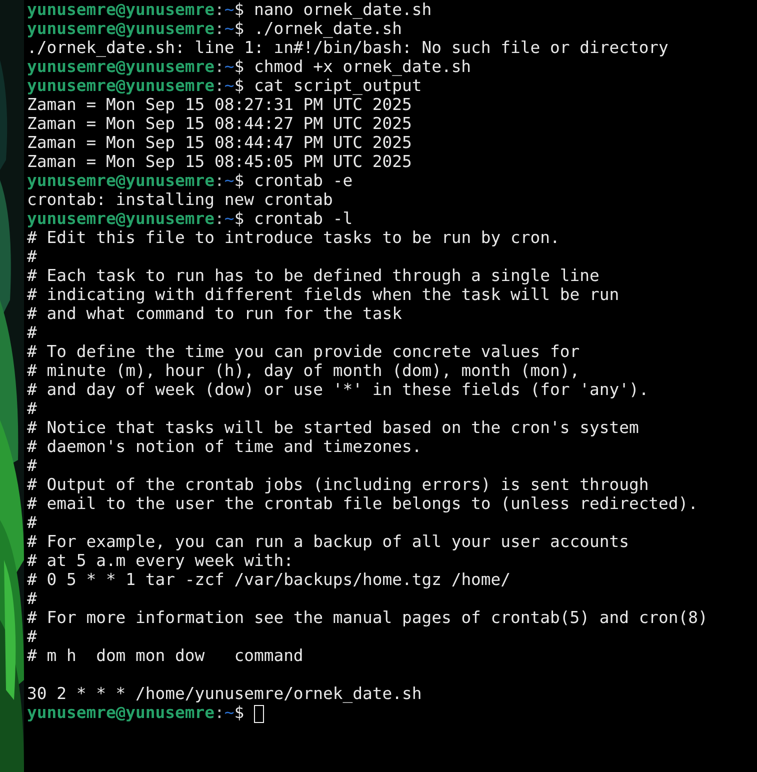 This screenshot has width=757, height=772. Describe the element at coordinates (214, 313) in the screenshot. I see `output-text: # and what command to run for the task` at that location.